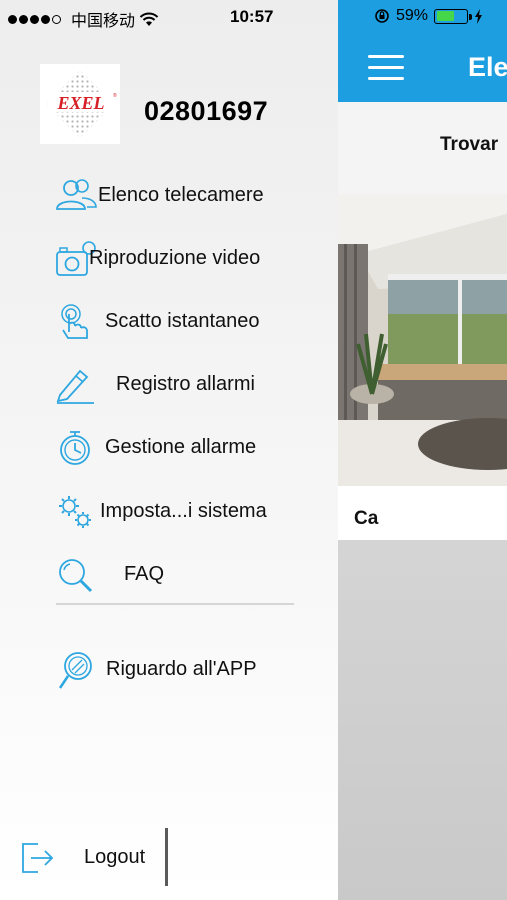 This screenshot has height=900, width=507. I want to click on menu-label: Scatto istantaneo, so click(182, 321).